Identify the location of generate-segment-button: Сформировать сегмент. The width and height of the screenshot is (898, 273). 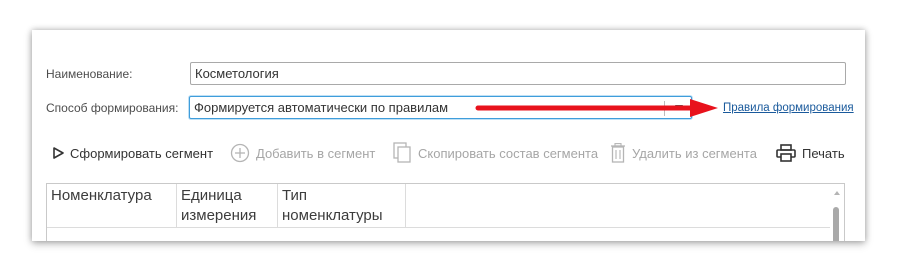
(132, 153).